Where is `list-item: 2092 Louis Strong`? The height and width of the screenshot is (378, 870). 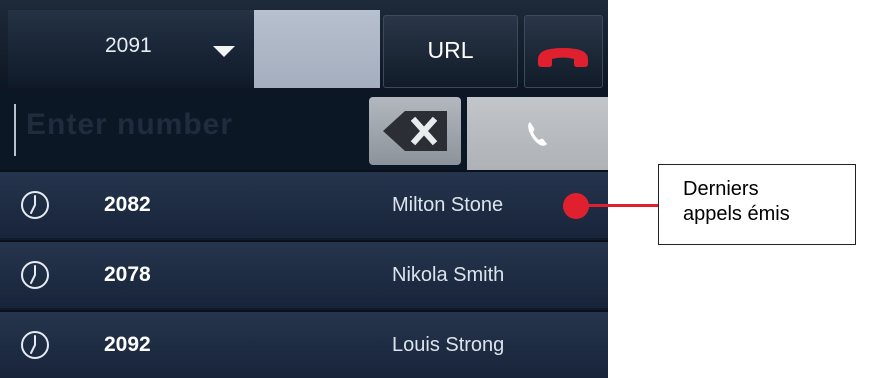
list-item: 2092 Louis Strong is located at coordinates (304, 344).